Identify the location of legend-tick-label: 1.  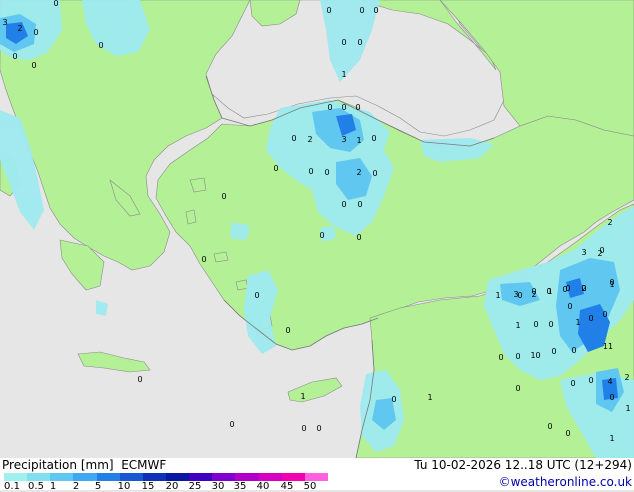
(53, 486).